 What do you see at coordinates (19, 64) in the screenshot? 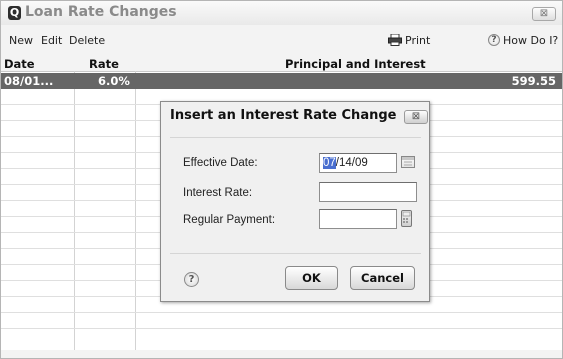
I see `column-header-date: Date` at bounding box center [19, 64].